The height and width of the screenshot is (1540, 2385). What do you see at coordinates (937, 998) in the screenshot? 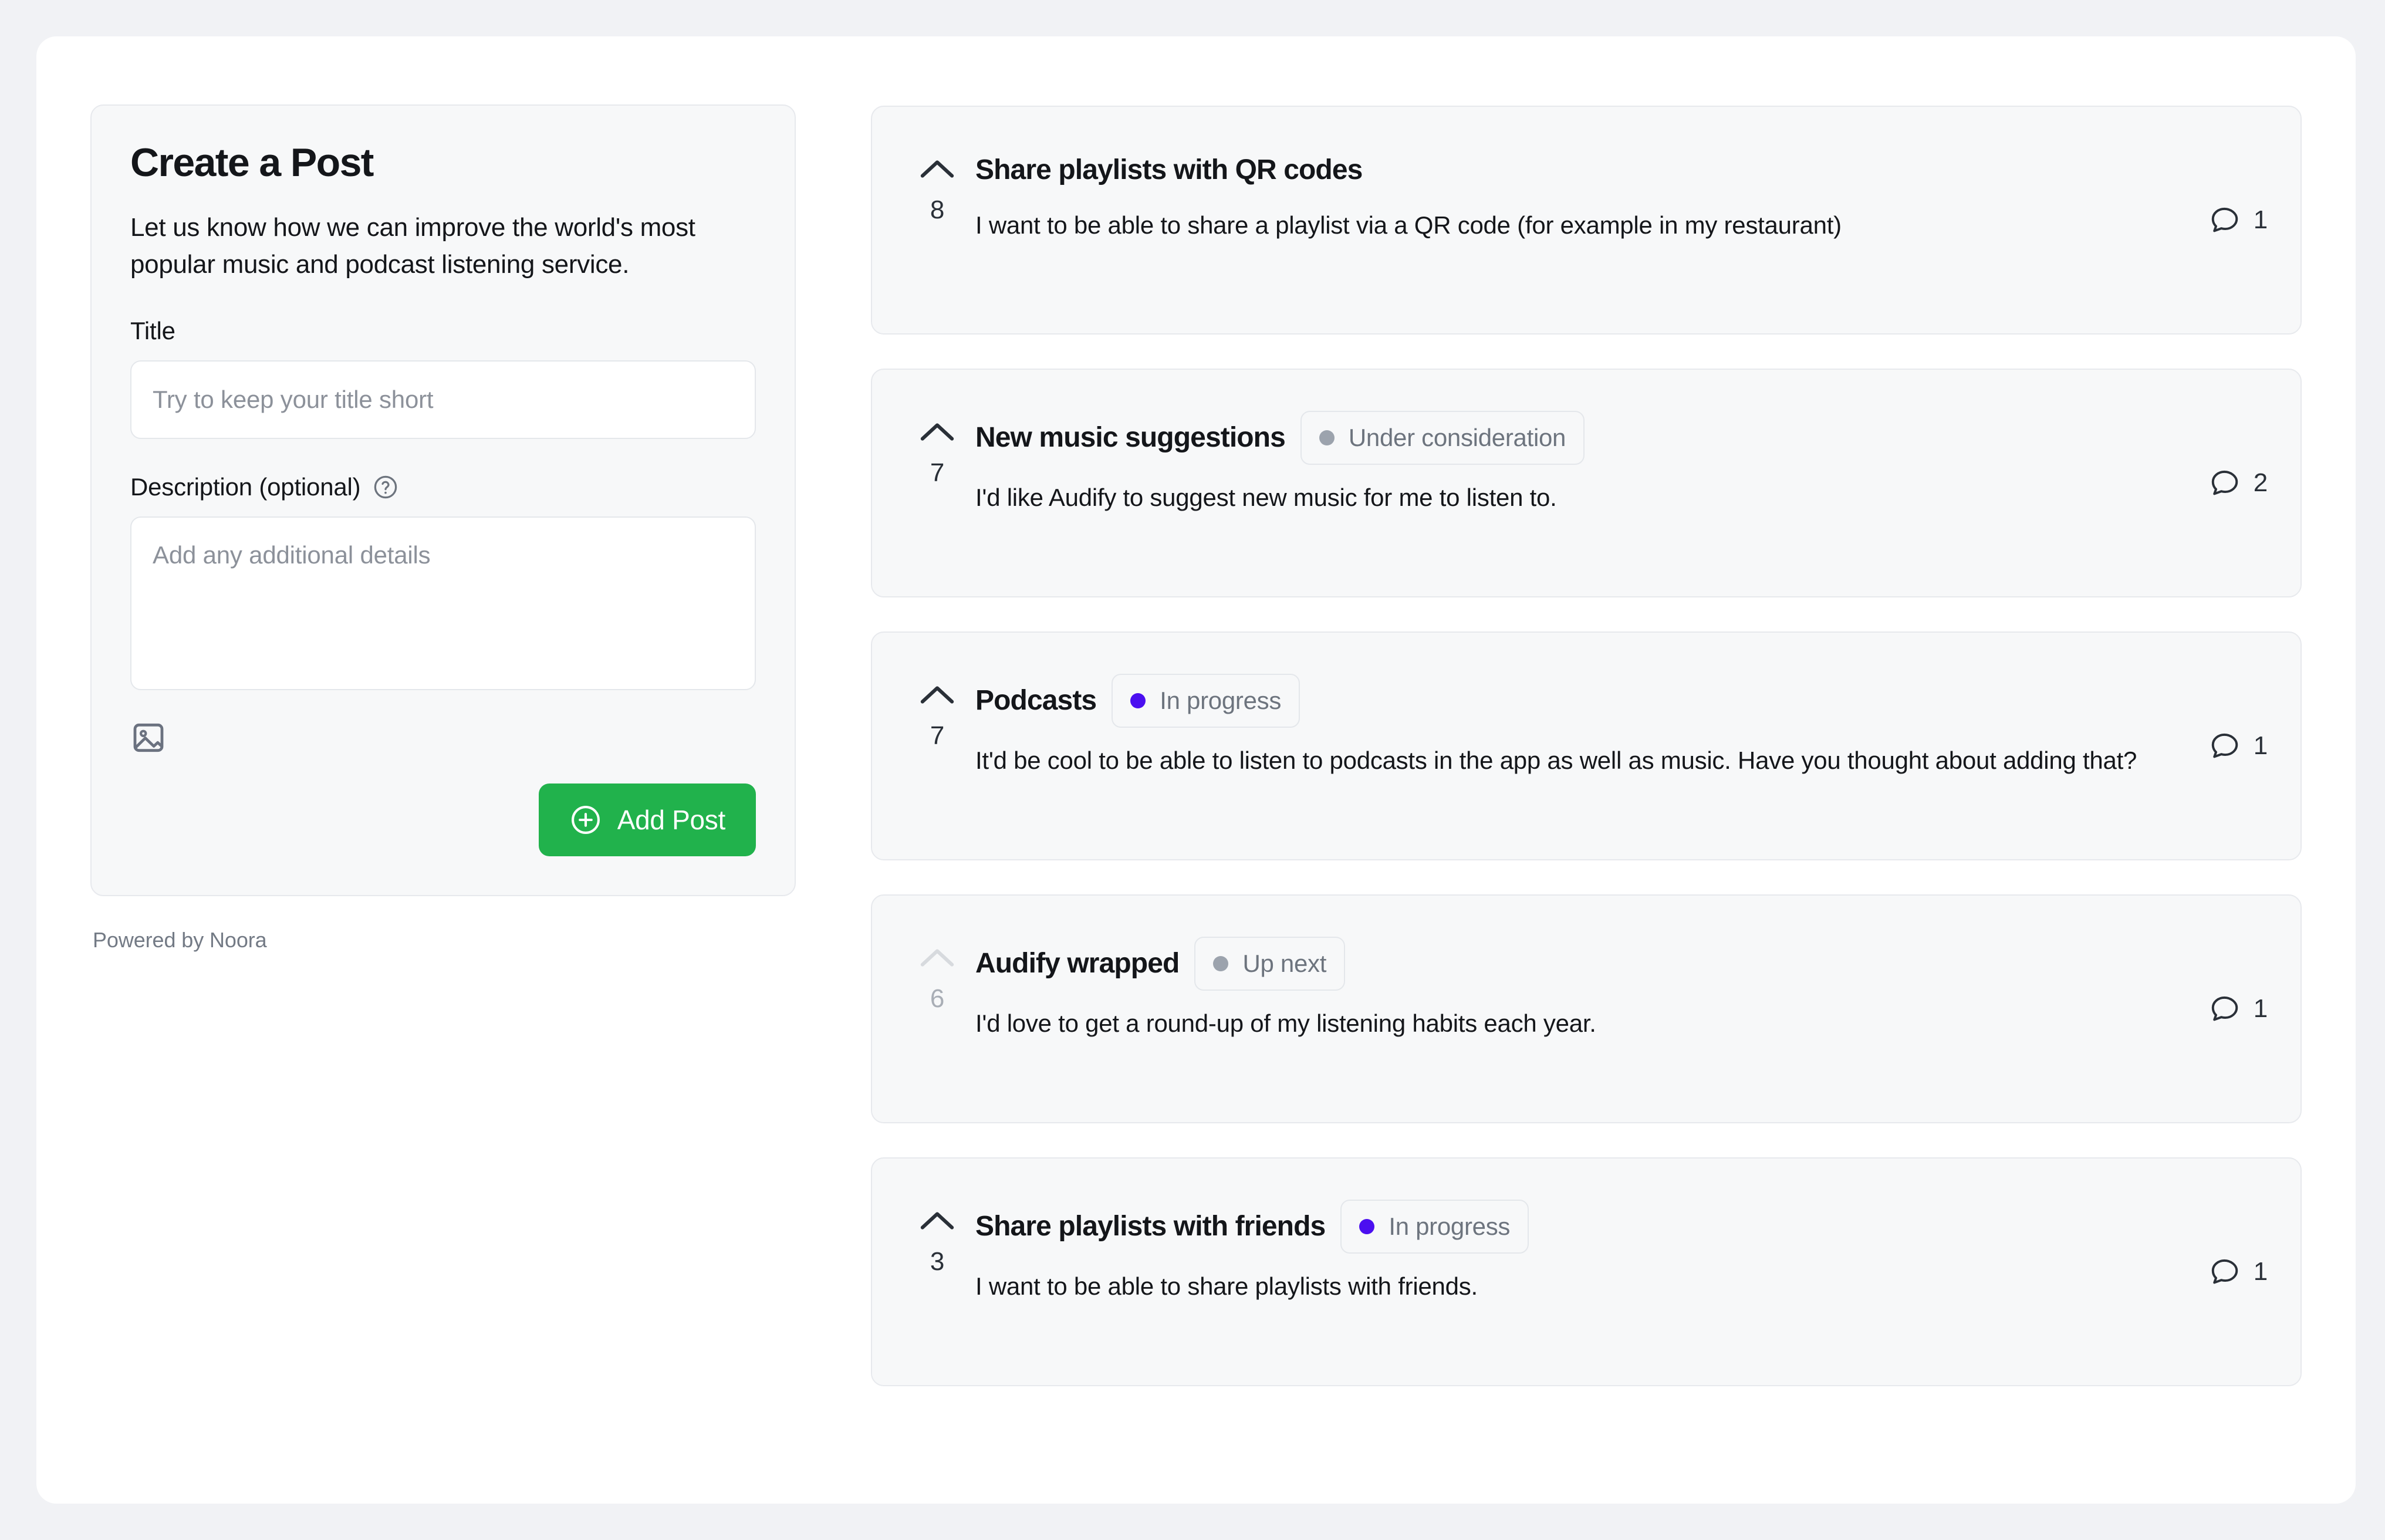
I see `vote-count: 6` at bounding box center [937, 998].